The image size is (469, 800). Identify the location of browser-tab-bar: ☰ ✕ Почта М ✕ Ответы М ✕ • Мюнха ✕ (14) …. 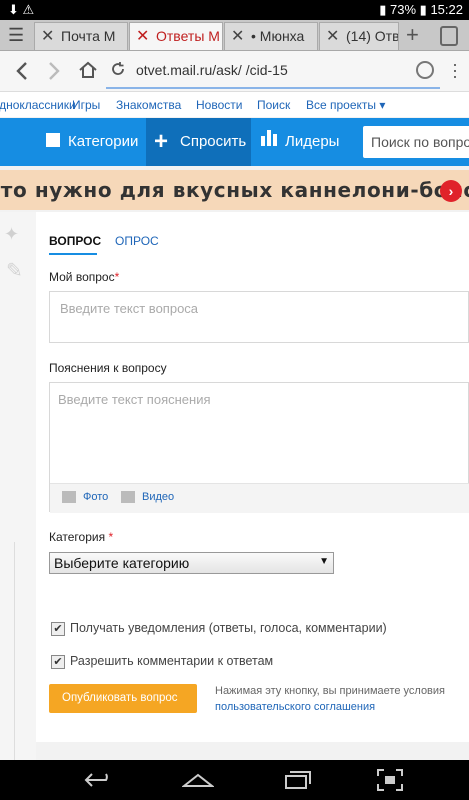
(234, 35).